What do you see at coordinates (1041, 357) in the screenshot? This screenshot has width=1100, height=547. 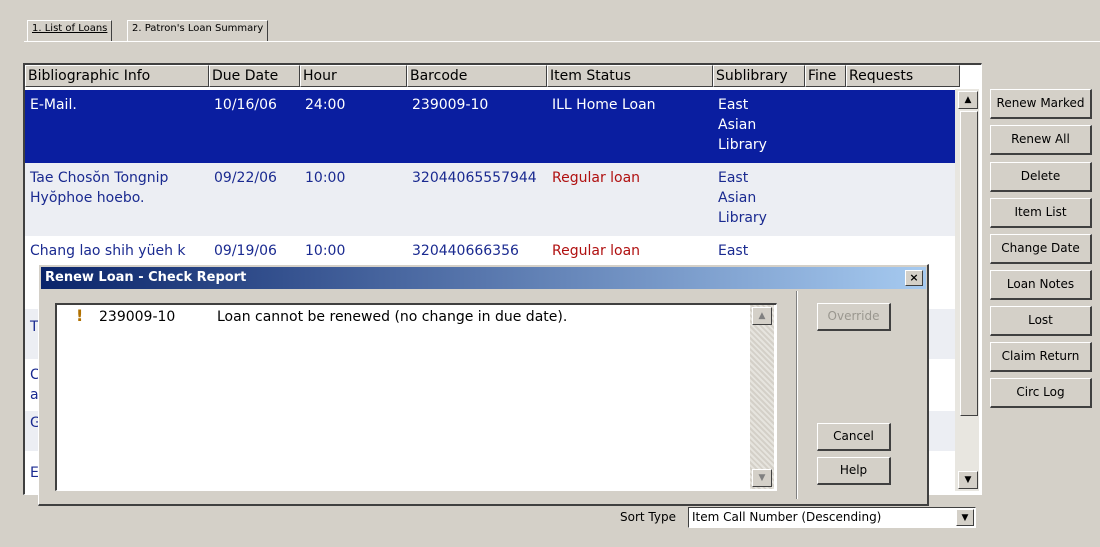 I see `claim-return-button: Claim Return` at bounding box center [1041, 357].